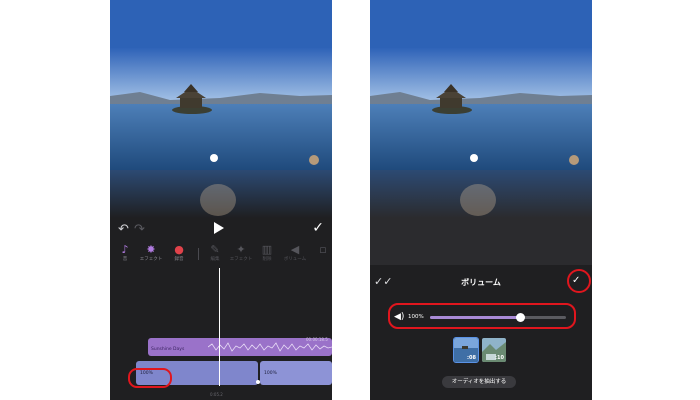  Describe the element at coordinates (219, 327) in the screenshot. I see `playhead` at that location.